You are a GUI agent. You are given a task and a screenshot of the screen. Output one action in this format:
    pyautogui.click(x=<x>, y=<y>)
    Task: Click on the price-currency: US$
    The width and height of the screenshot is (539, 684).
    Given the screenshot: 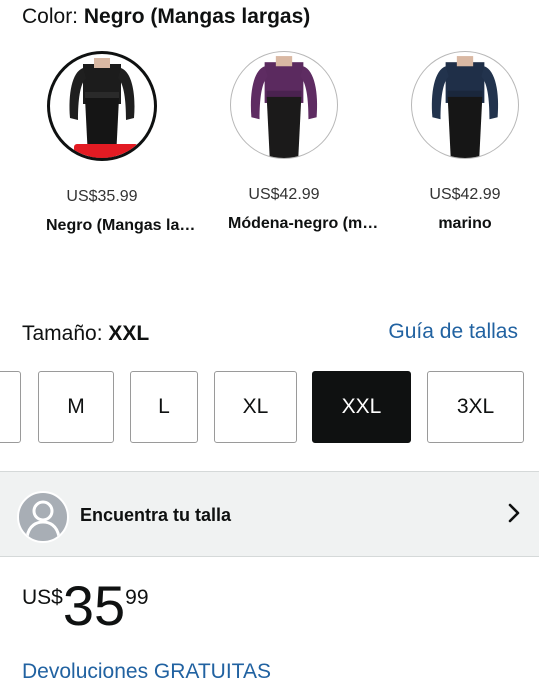 What is the action you would take?
    pyautogui.click(x=42, y=597)
    